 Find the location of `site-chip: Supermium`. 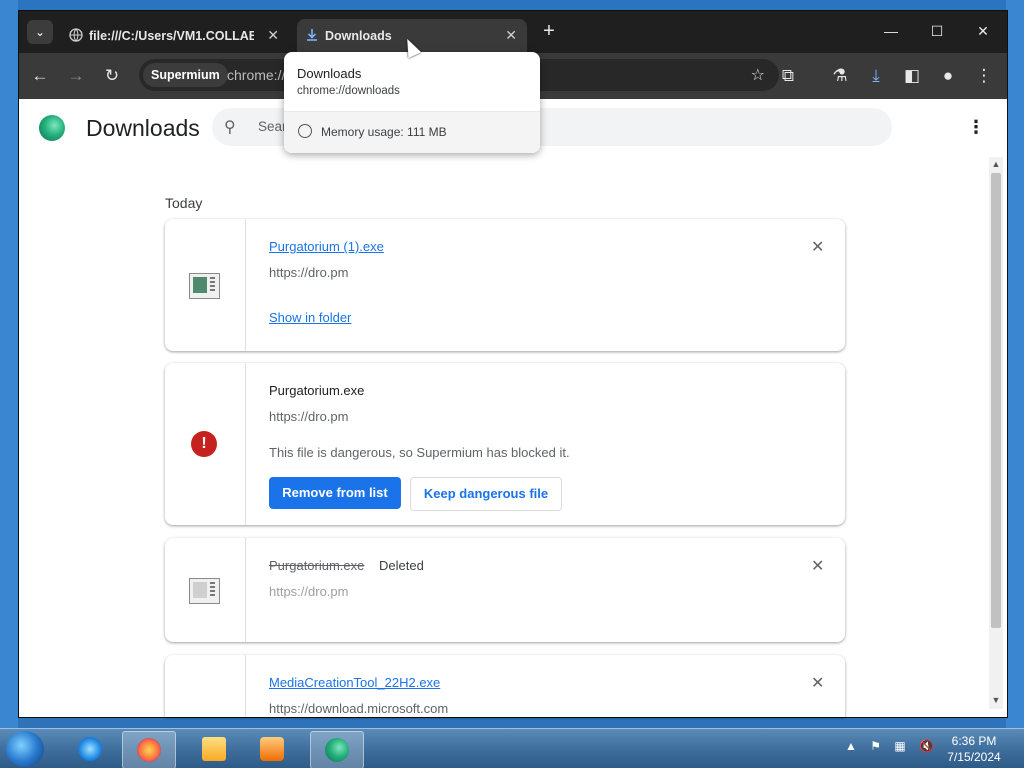

site-chip: Supermium is located at coordinates (185, 75).